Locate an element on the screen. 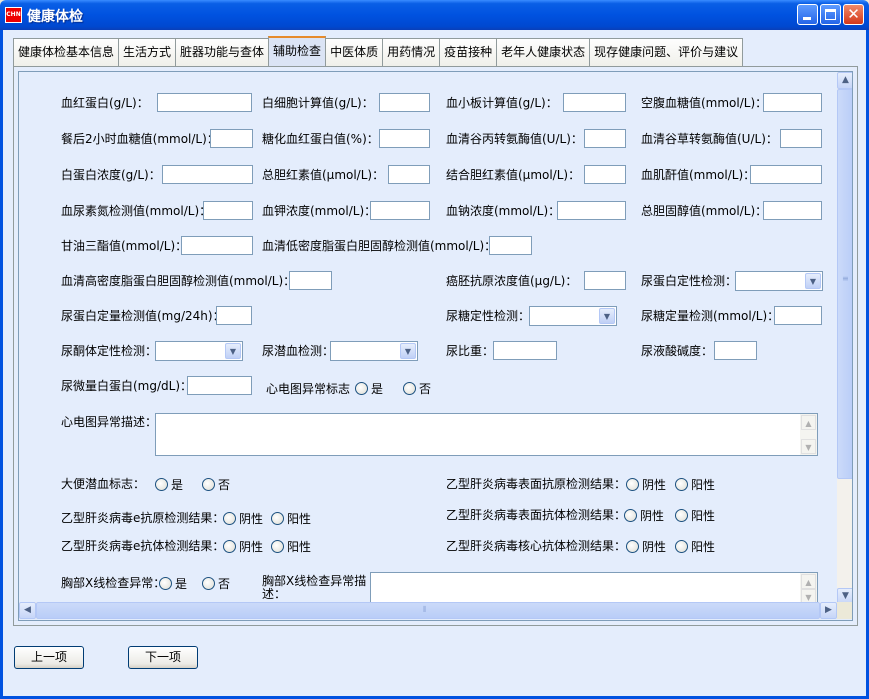 The height and width of the screenshot is (699, 869). bun-input is located at coordinates (228, 210).